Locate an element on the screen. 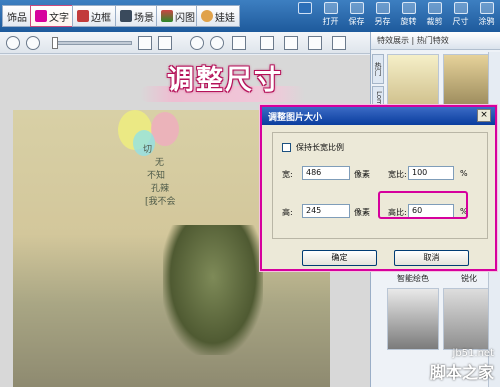  tab-accessories: 饰品 is located at coordinates (17, 16).